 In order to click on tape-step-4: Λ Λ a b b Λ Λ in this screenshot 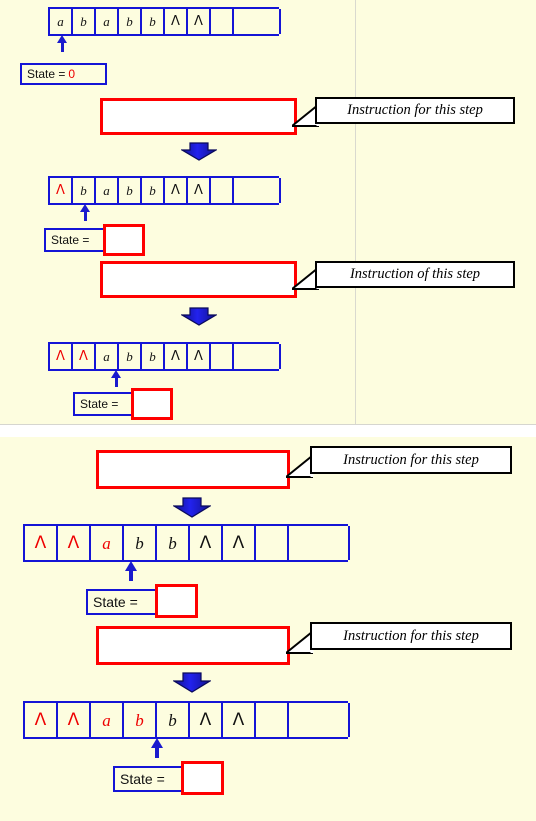, I will do `click(186, 543)`.